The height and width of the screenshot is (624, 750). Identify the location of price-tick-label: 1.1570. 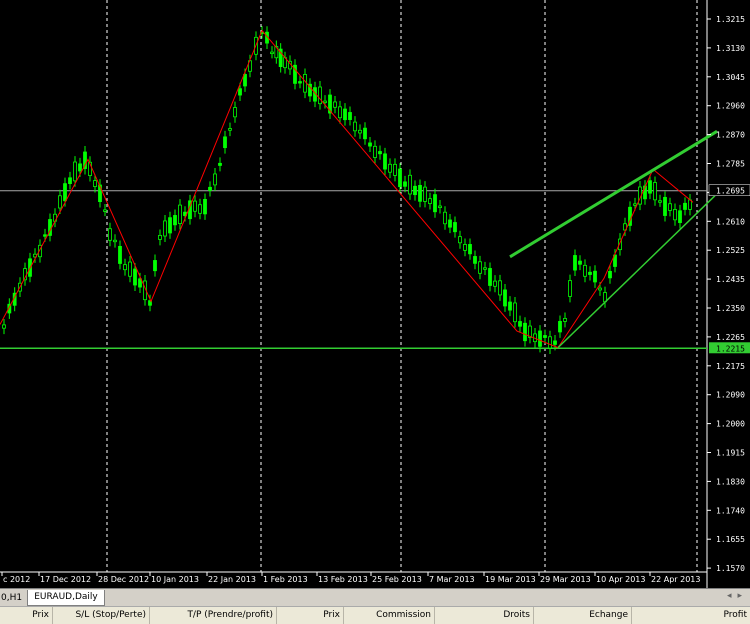
(730, 568).